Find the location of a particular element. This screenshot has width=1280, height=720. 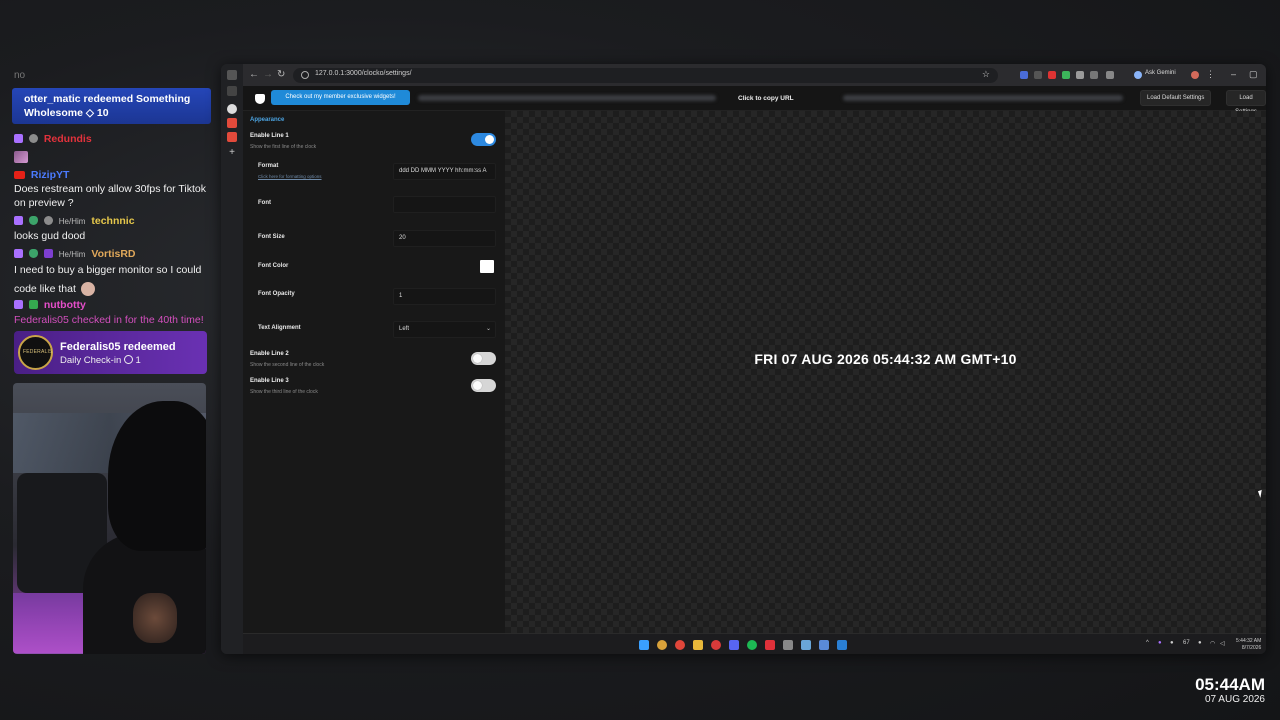

taskbar-clock: 5:44:32 AM 8/7/2026 is located at coordinates (1248, 645).